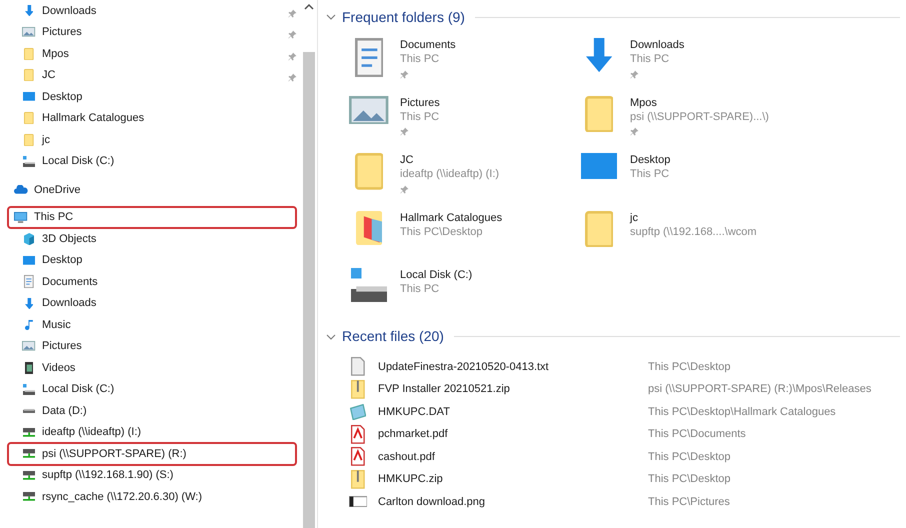  I want to click on folder-name: Pictures, so click(420, 103).